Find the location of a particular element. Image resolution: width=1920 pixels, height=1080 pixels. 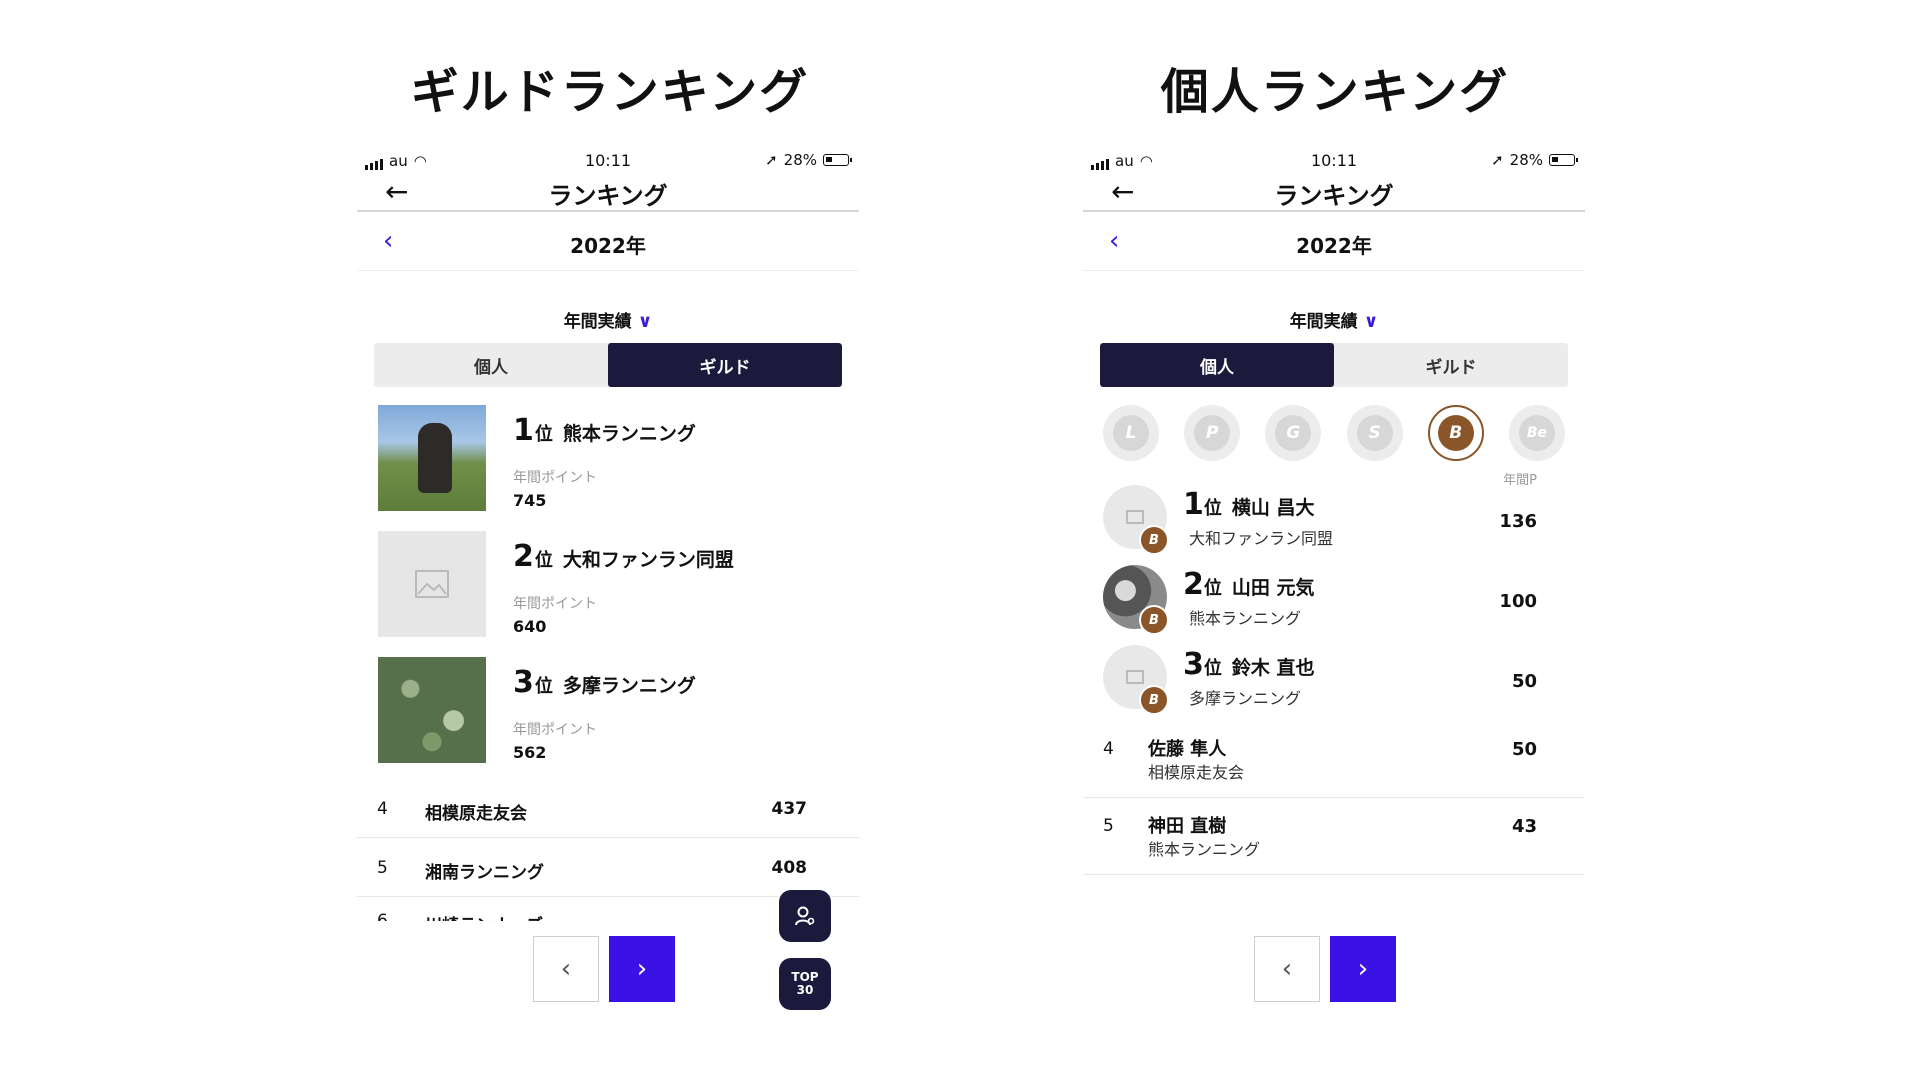

status-bar: au ◠ 10:11 ➚ 28% is located at coordinates (608, 162).